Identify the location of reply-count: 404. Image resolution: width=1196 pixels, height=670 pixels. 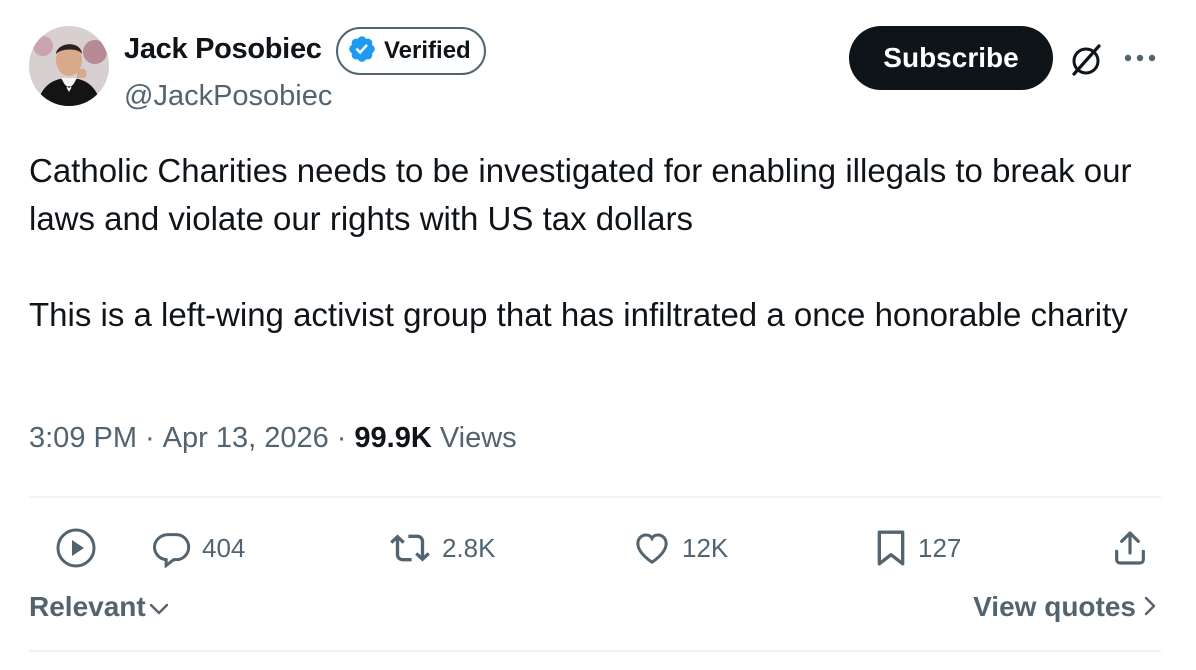
(224, 547).